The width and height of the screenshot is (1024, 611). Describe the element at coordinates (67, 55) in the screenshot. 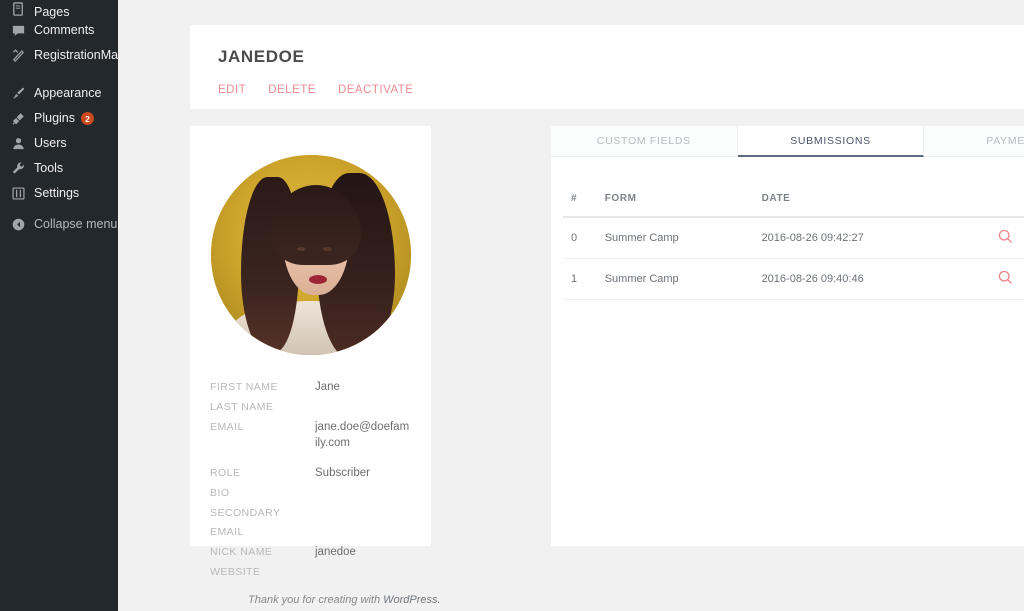

I see `sidebar-item-registrationmagic: RegistrationMagic` at that location.